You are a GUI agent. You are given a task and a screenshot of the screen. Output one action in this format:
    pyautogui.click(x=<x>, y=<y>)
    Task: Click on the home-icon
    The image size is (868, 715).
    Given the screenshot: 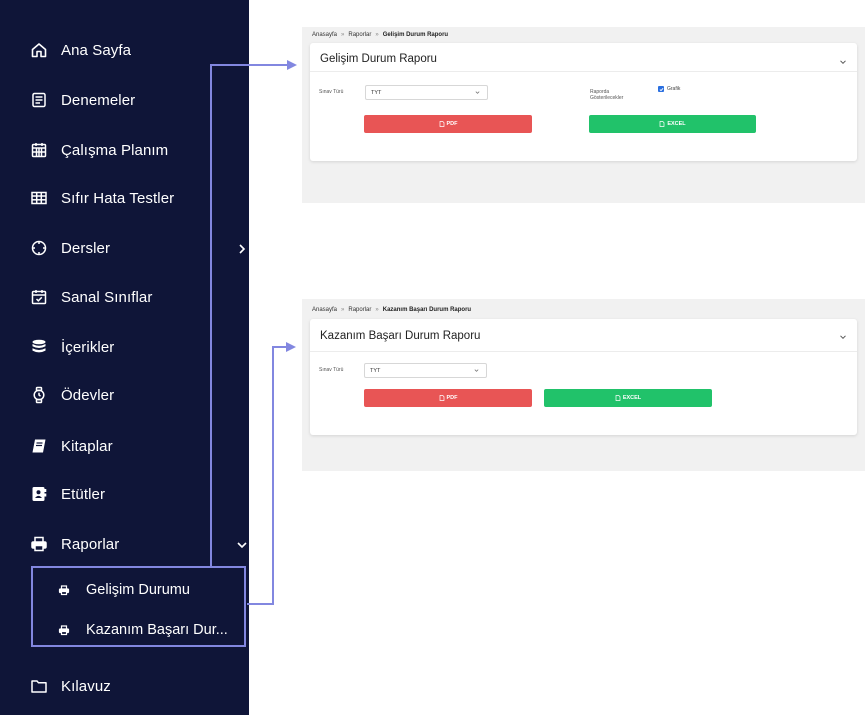 What is the action you would take?
    pyautogui.click(x=39, y=50)
    